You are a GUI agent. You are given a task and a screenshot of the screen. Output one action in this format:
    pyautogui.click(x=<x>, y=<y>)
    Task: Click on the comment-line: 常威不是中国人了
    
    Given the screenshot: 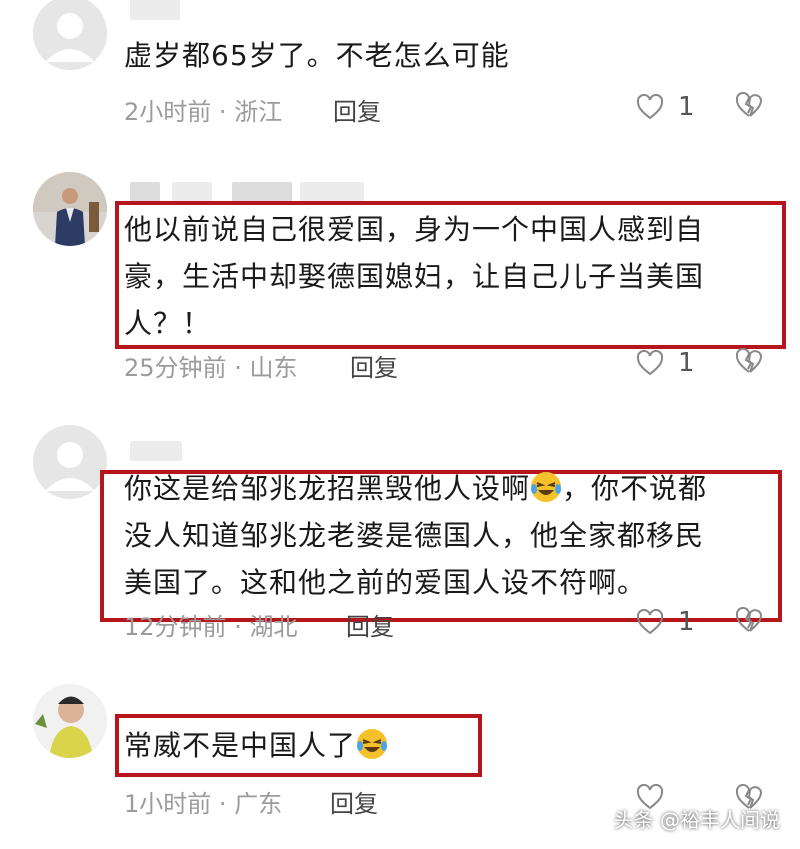 What is the action you would take?
    pyautogui.click(x=256, y=745)
    